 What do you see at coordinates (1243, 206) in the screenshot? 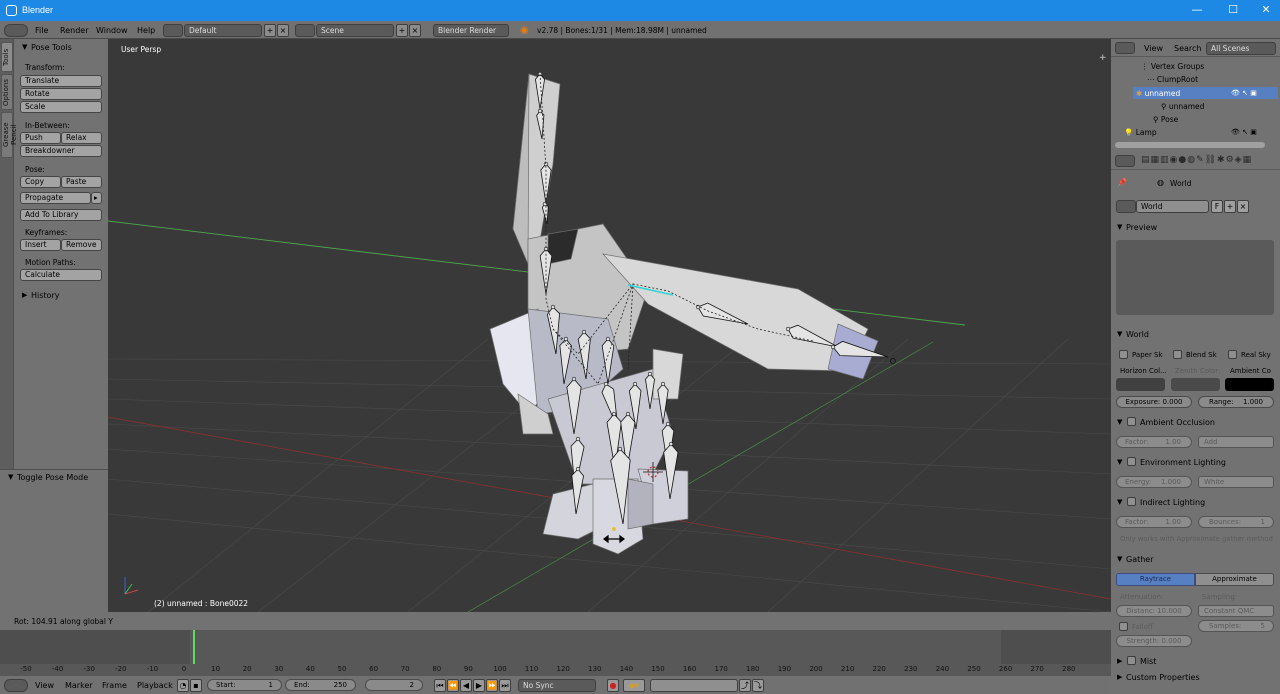
I see `unlink-world-button: ×` at bounding box center [1243, 206].